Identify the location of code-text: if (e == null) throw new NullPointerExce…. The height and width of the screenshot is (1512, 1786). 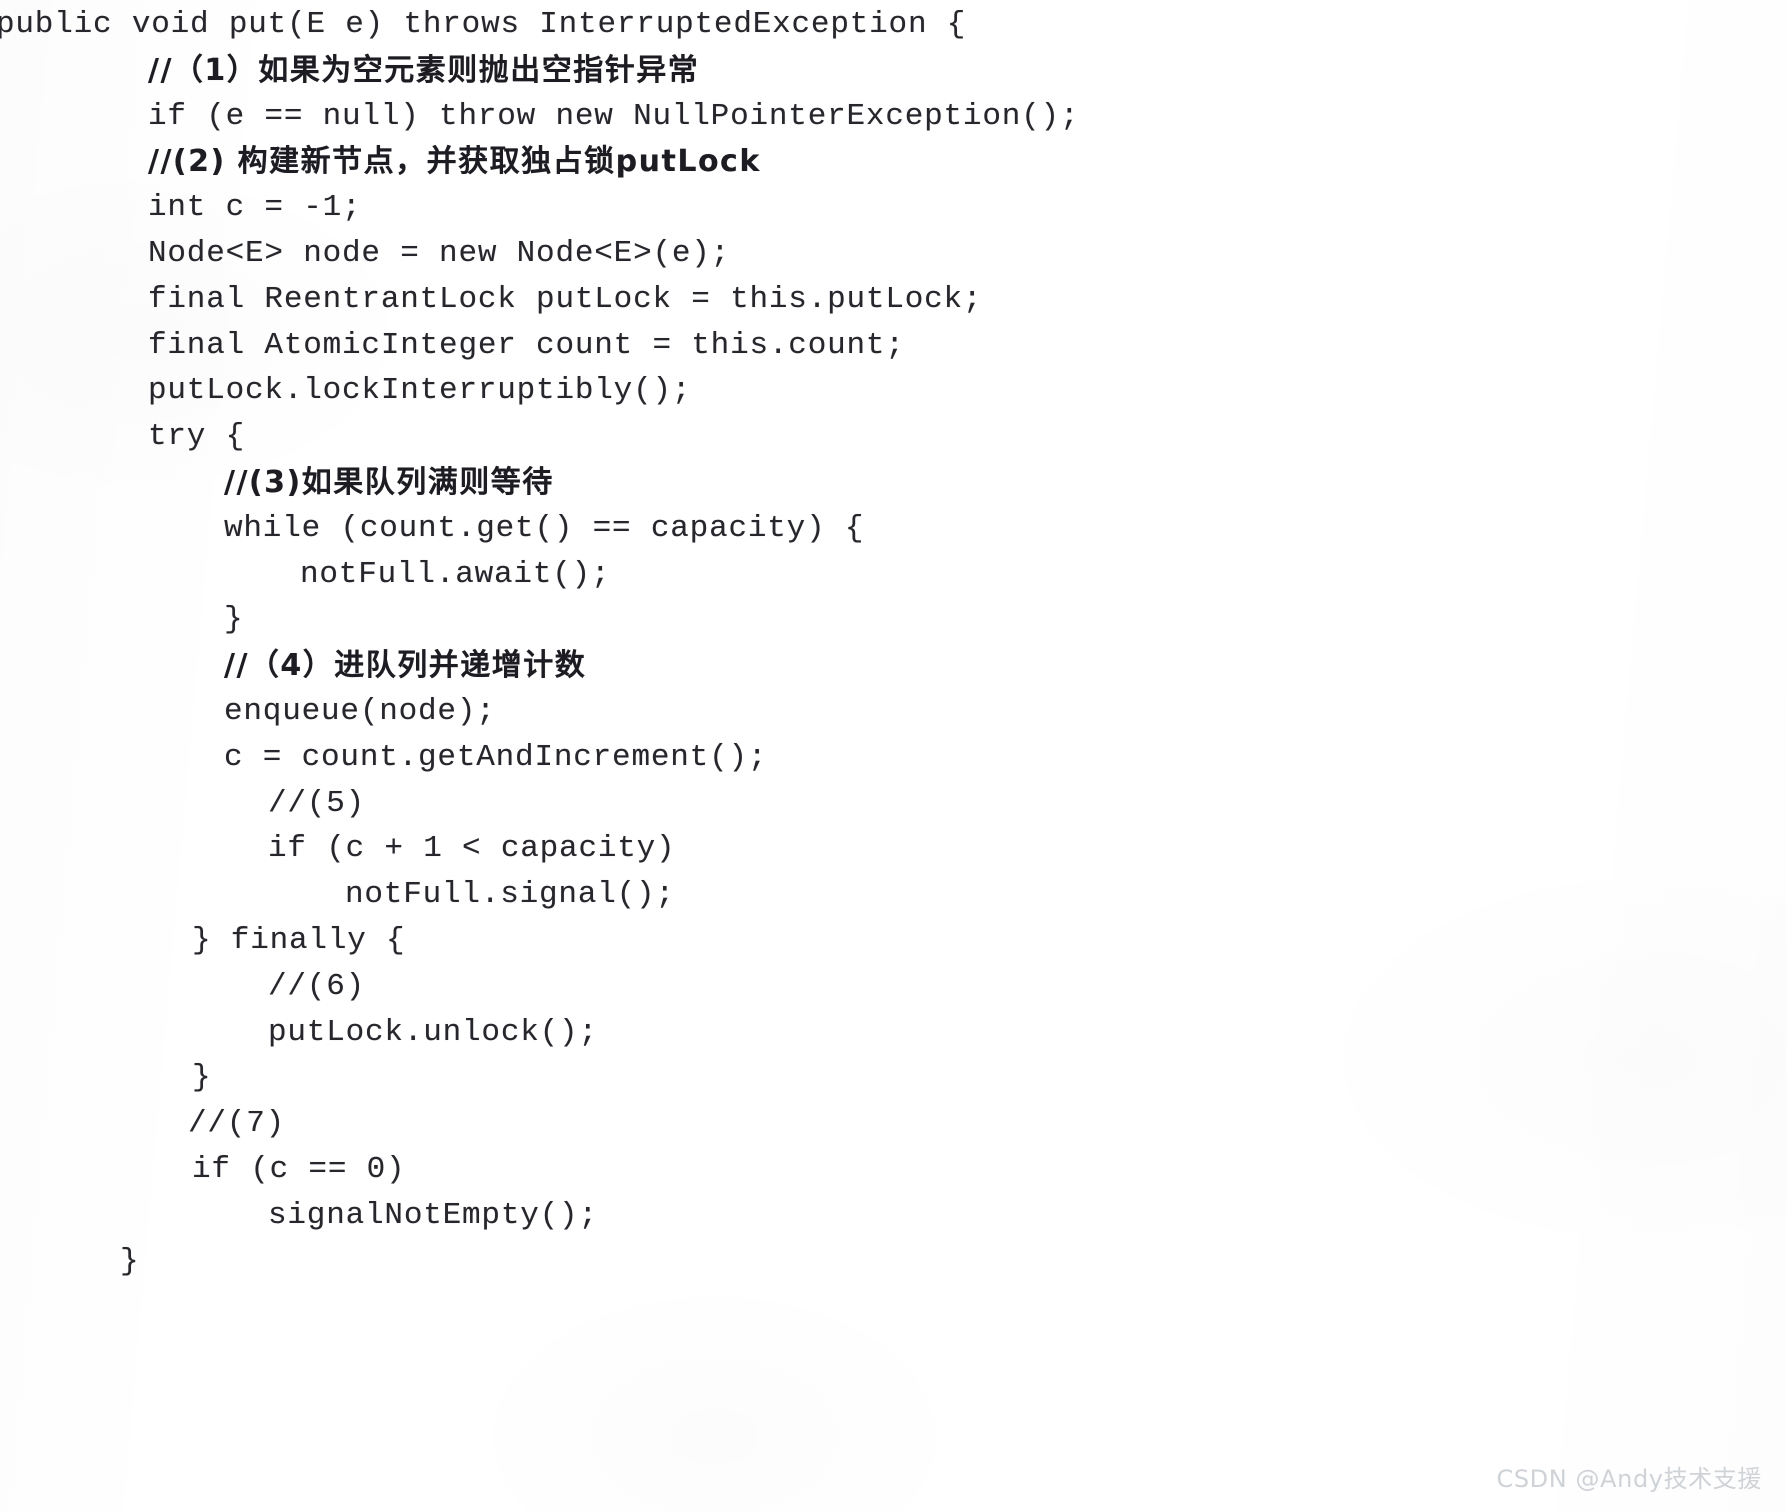
(614, 116).